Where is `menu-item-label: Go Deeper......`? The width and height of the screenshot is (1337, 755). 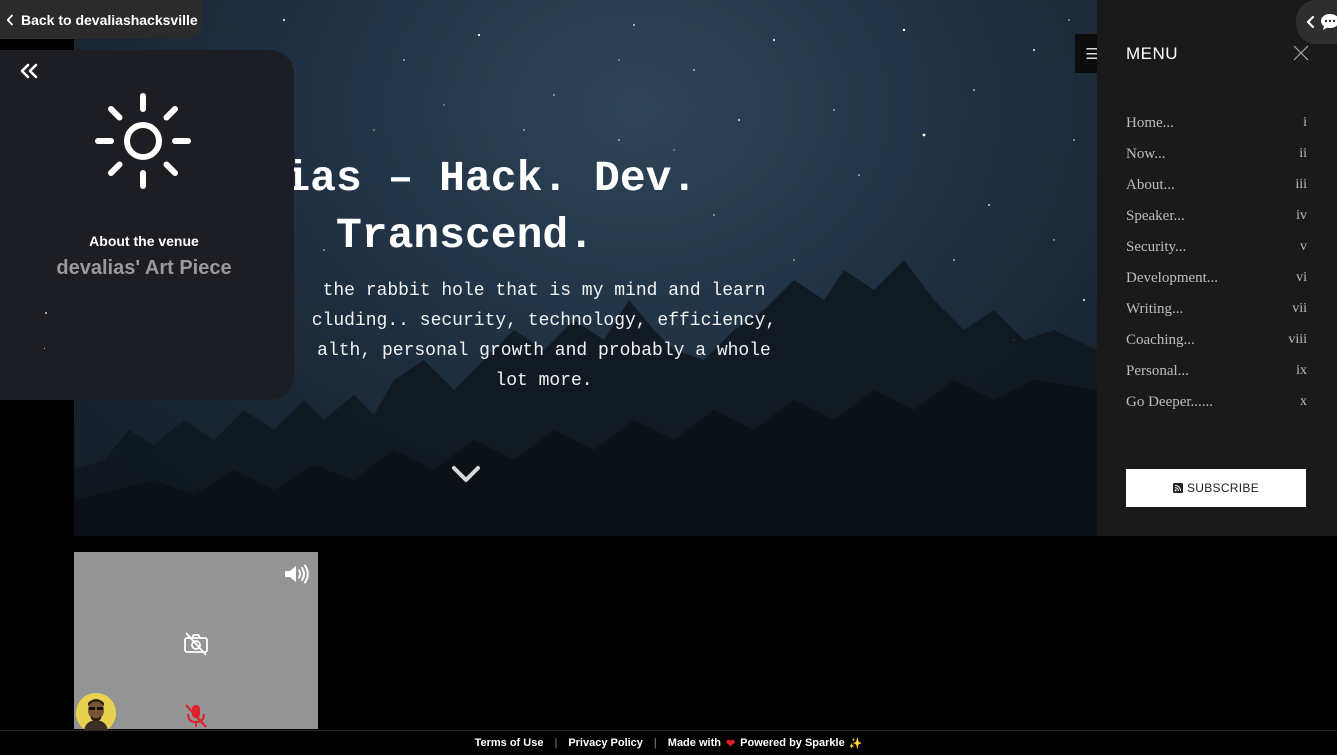 menu-item-label: Go Deeper...... is located at coordinates (1170, 402).